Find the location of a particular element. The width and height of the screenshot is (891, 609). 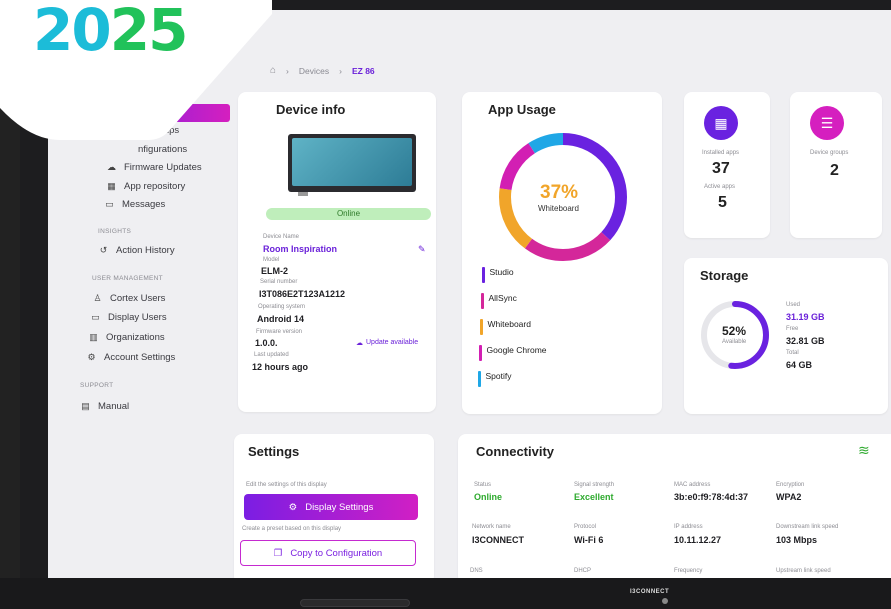

protocol-label: Protocol is located at coordinates (585, 527).